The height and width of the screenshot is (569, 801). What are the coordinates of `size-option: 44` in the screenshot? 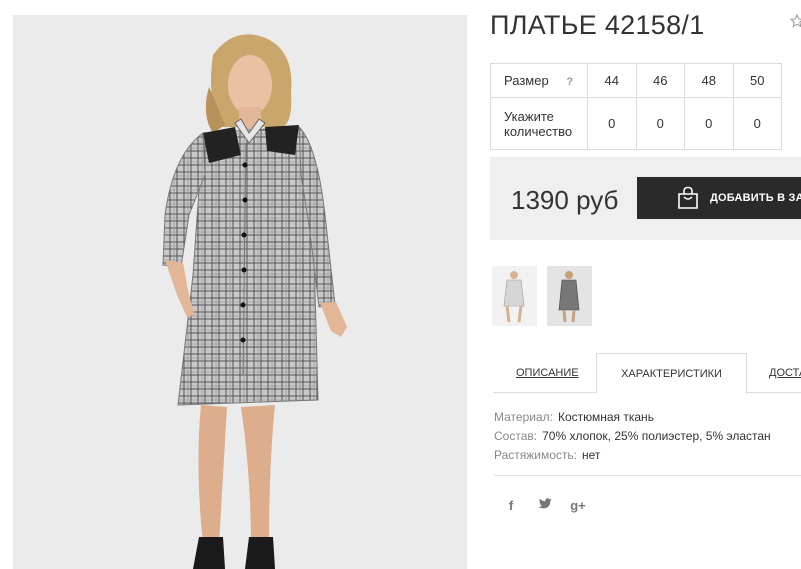 It's located at (612, 80).